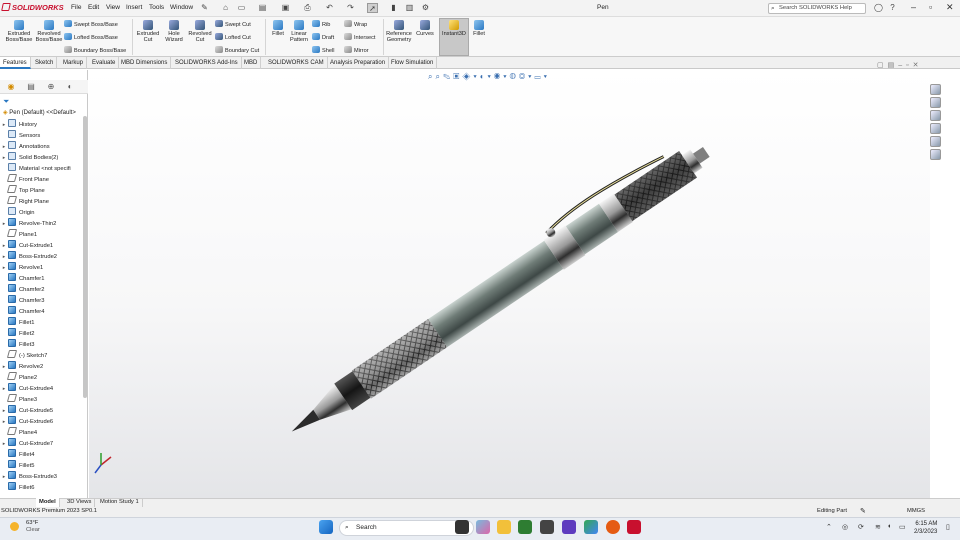 The width and height of the screenshot is (960, 540). I want to click on edge-icon, so click(591, 527).